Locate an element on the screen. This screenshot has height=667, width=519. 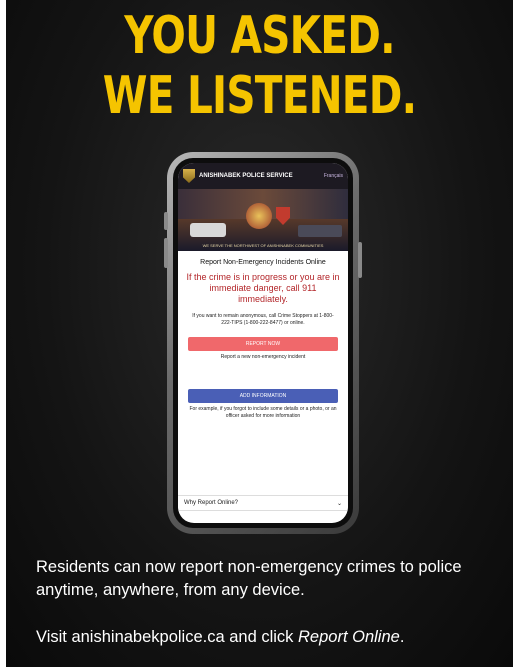
cta-prefix: Visit anishinabekpolice.ca and click is located at coordinates (167, 637).